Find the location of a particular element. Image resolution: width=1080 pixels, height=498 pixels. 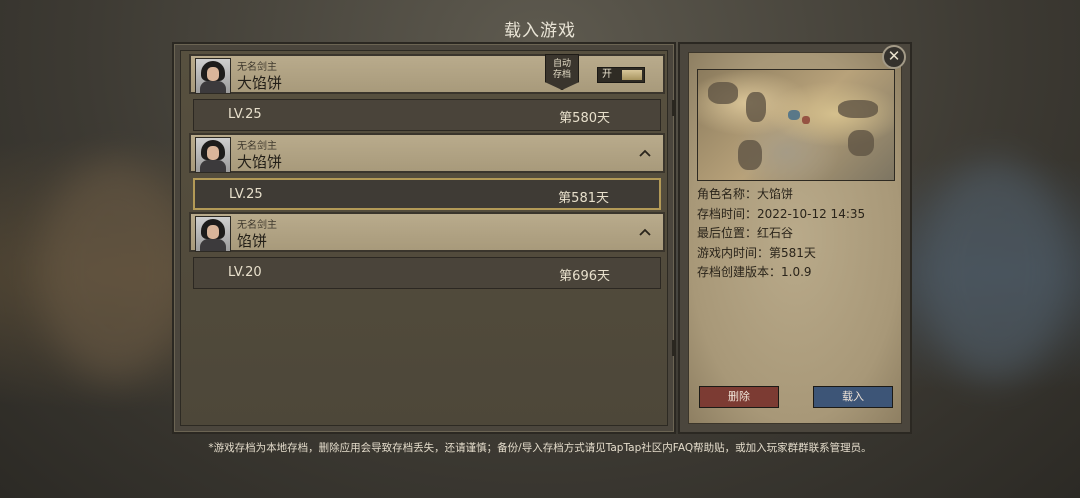

save-level: LV.20 is located at coordinates (245, 272).